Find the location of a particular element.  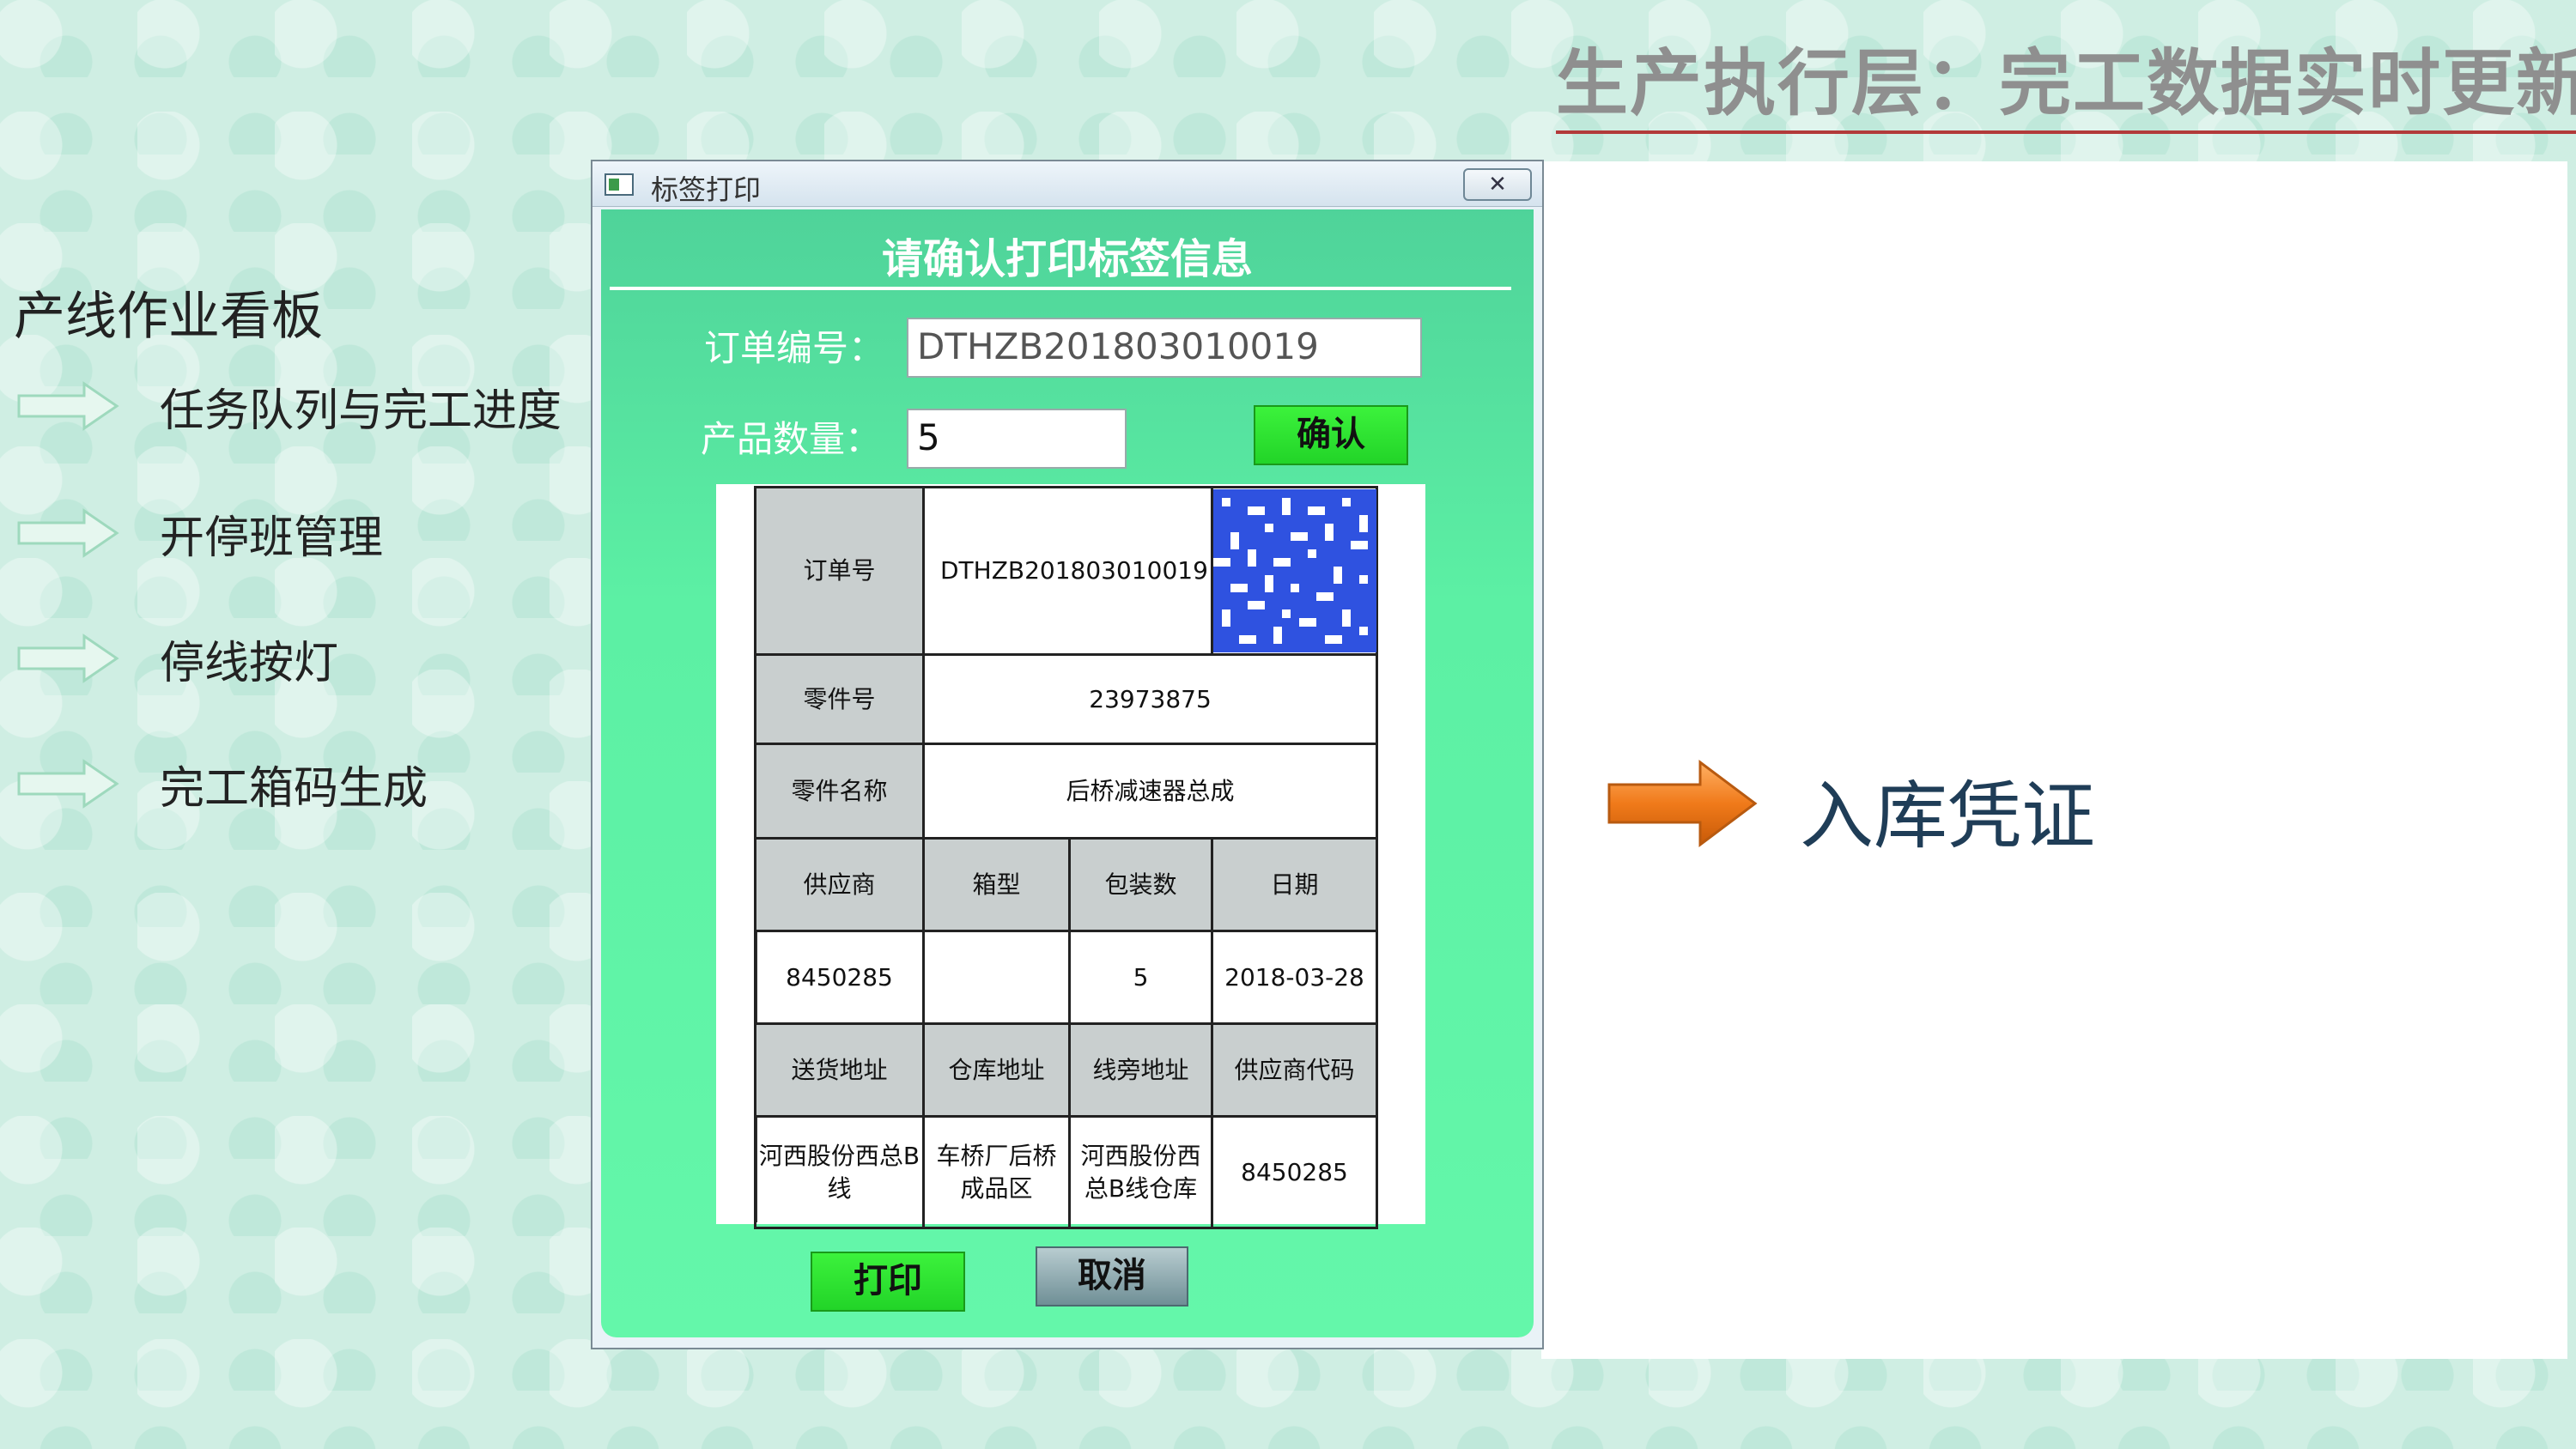

cancel-button: 取消 is located at coordinates (1112, 1276).